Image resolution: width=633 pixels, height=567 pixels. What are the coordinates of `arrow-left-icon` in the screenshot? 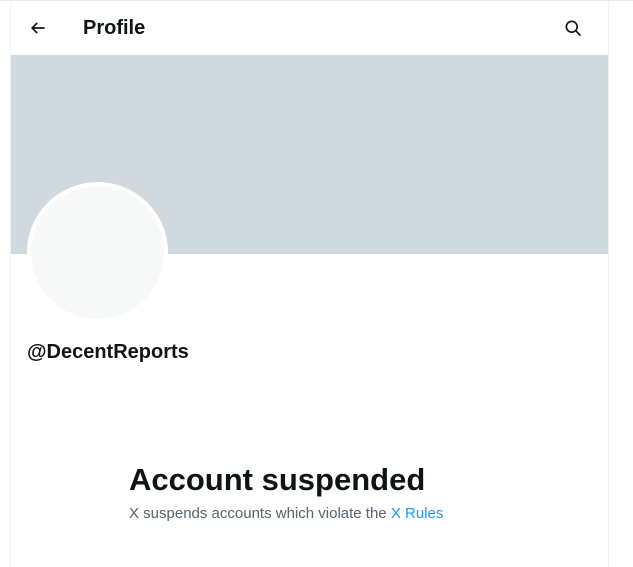 It's located at (37, 28).